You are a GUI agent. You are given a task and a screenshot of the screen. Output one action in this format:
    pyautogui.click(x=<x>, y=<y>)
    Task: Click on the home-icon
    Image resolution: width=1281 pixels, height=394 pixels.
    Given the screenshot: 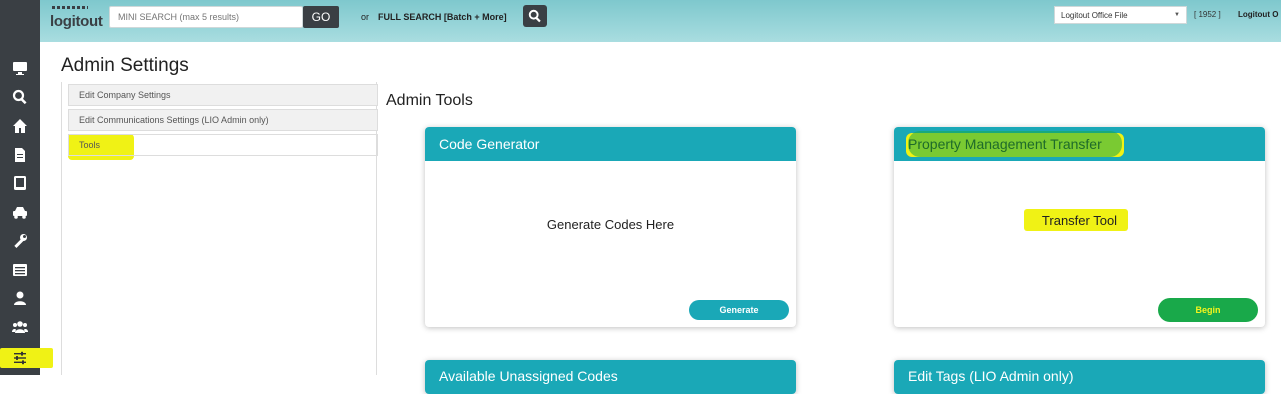 What is the action you would take?
    pyautogui.click(x=20, y=126)
    